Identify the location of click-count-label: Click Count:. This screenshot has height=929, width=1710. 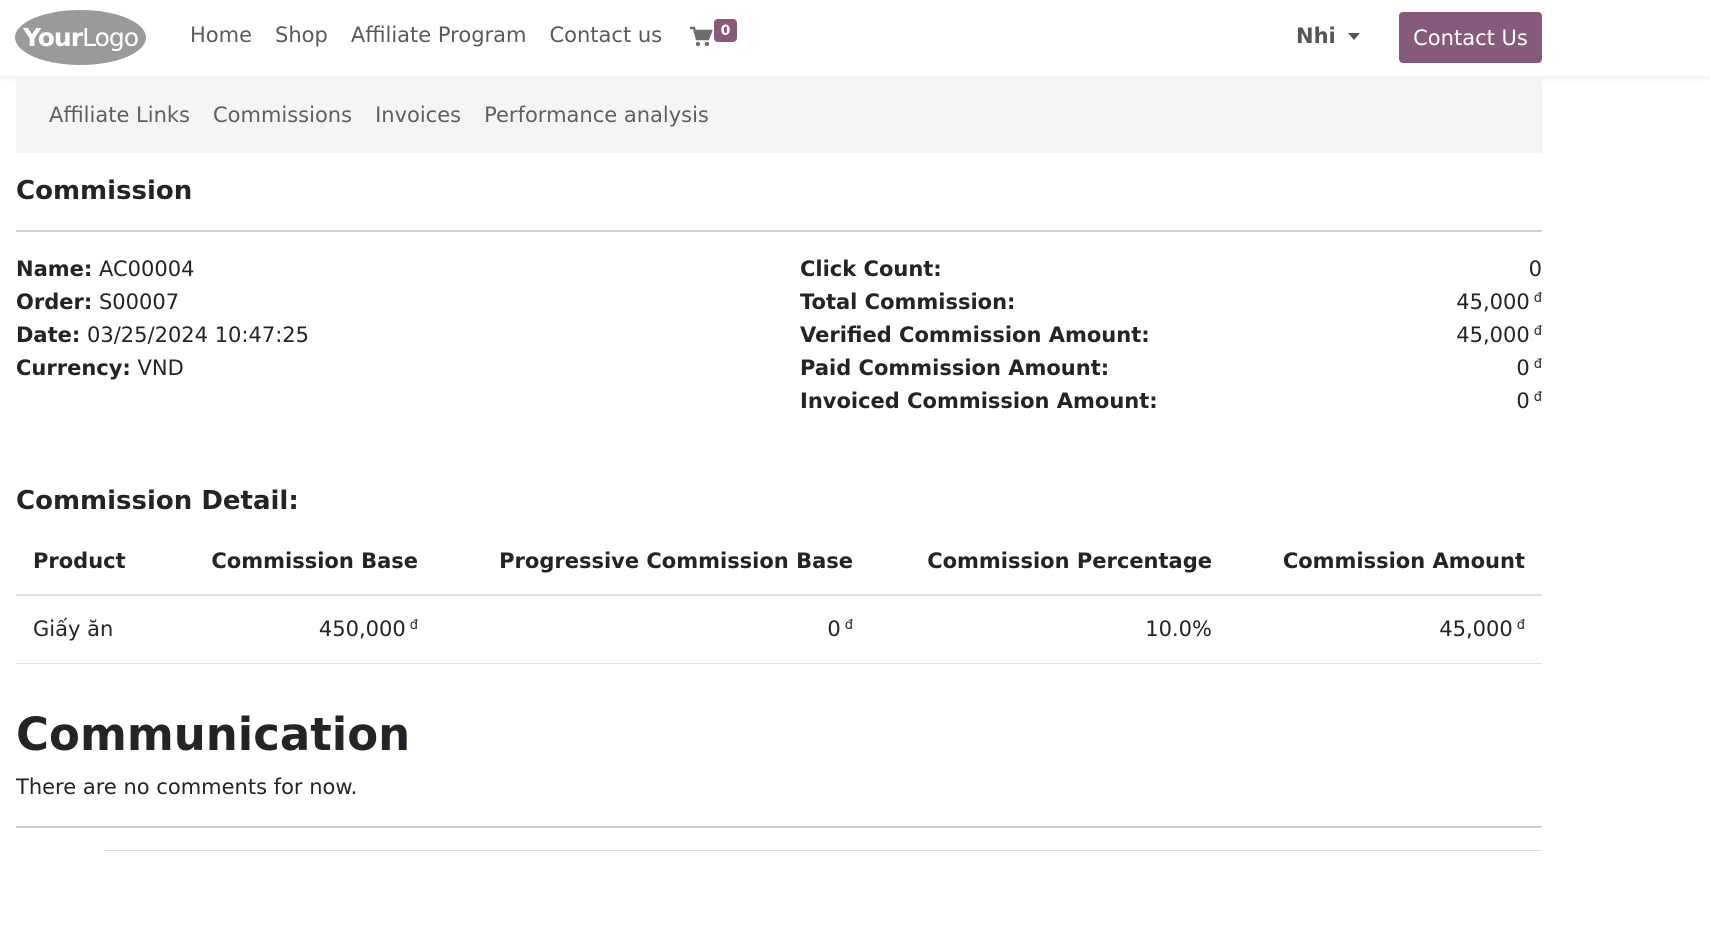
(871, 269).